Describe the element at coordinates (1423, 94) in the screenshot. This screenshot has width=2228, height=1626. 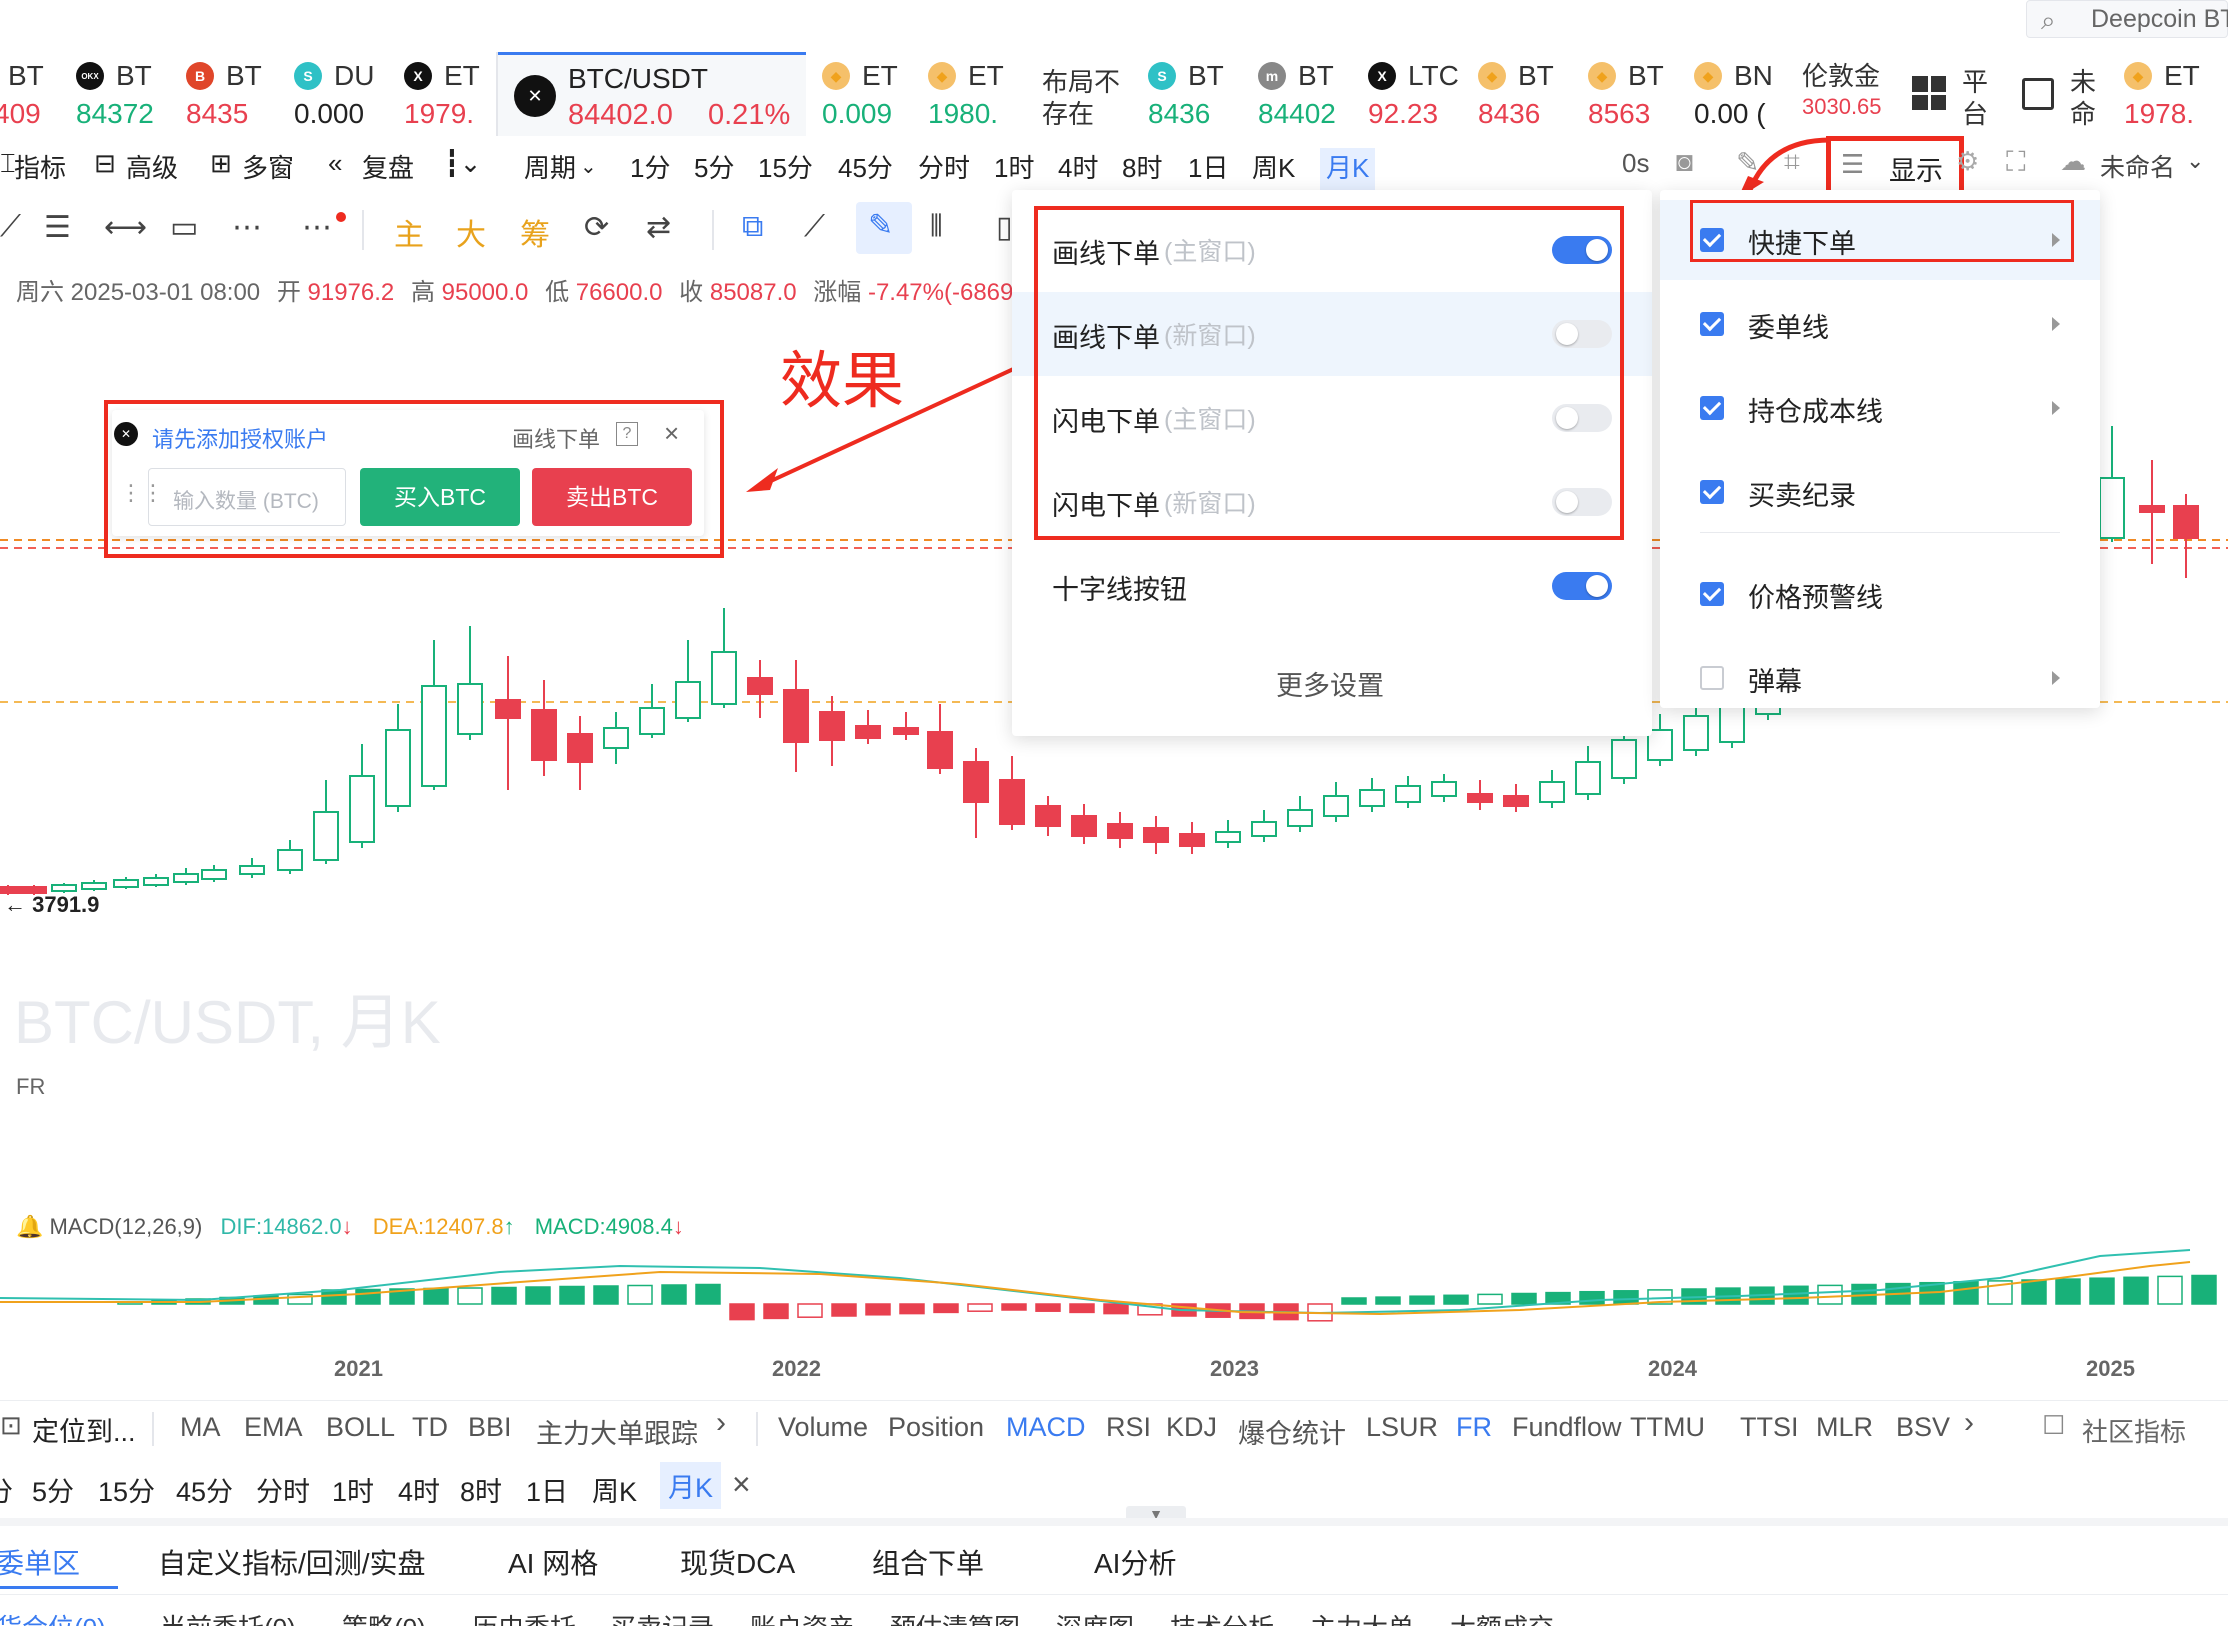
I see `ticker-item: X LTC 92.23` at that location.